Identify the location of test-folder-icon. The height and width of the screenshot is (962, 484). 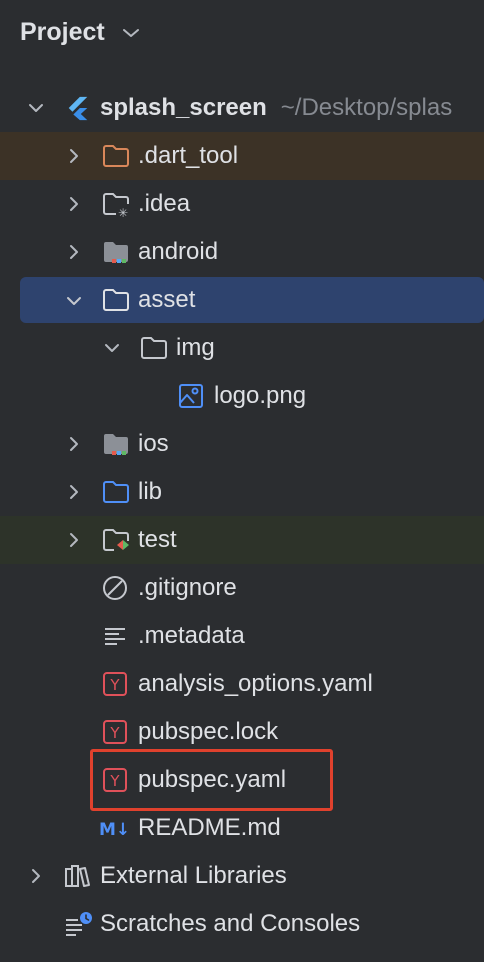
(116, 540).